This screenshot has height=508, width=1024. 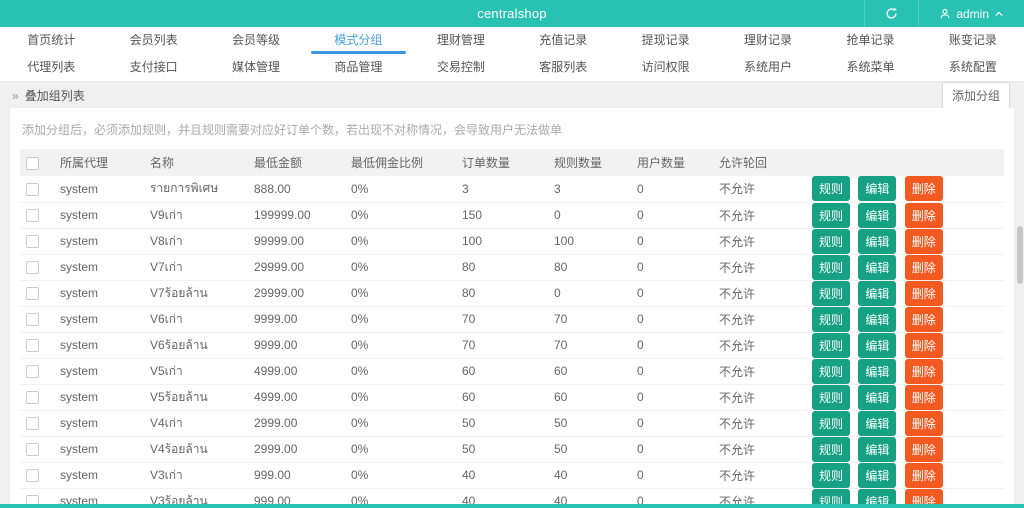 I want to click on nav-item: 理财管理, so click(x=461, y=40).